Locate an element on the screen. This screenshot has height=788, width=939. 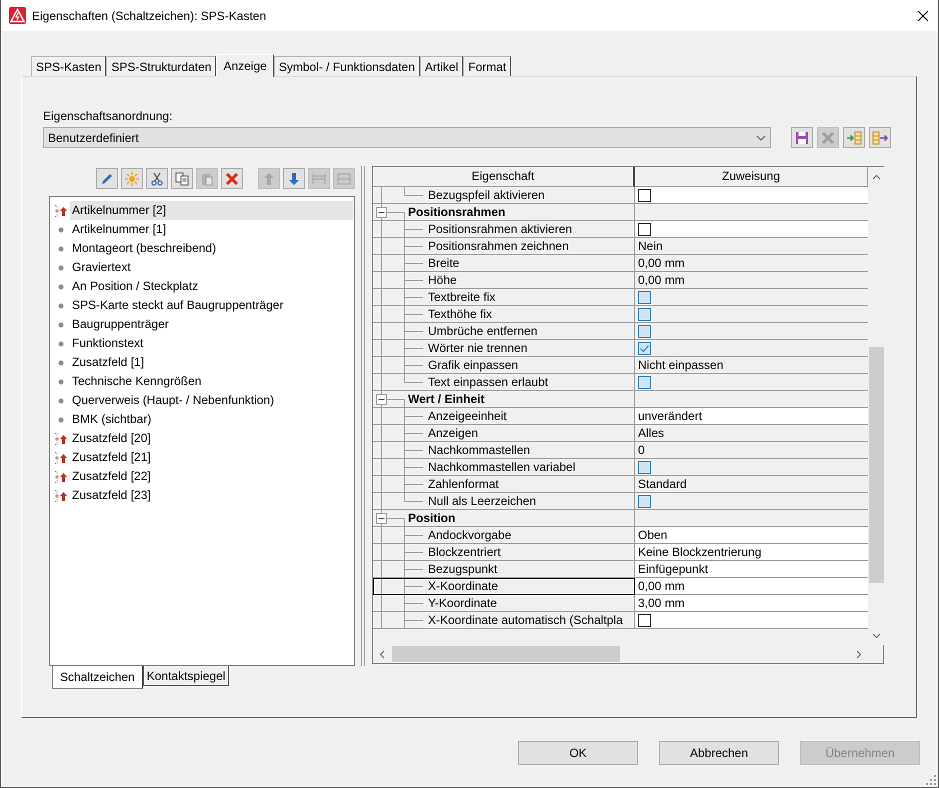
tab: Artikel is located at coordinates (442, 66).